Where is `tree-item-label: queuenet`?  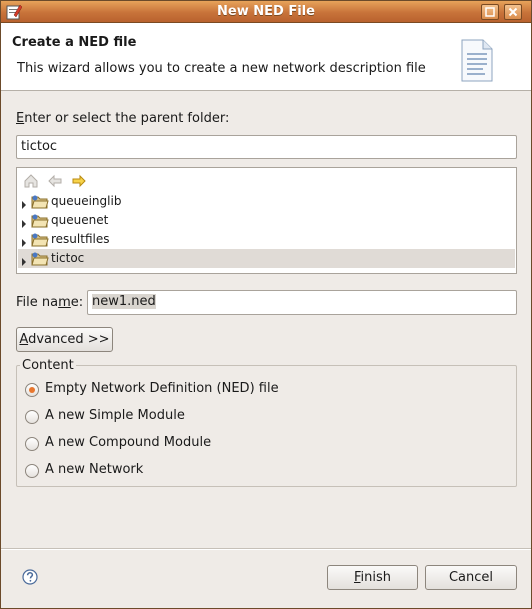 tree-item-label: queuenet is located at coordinates (80, 220).